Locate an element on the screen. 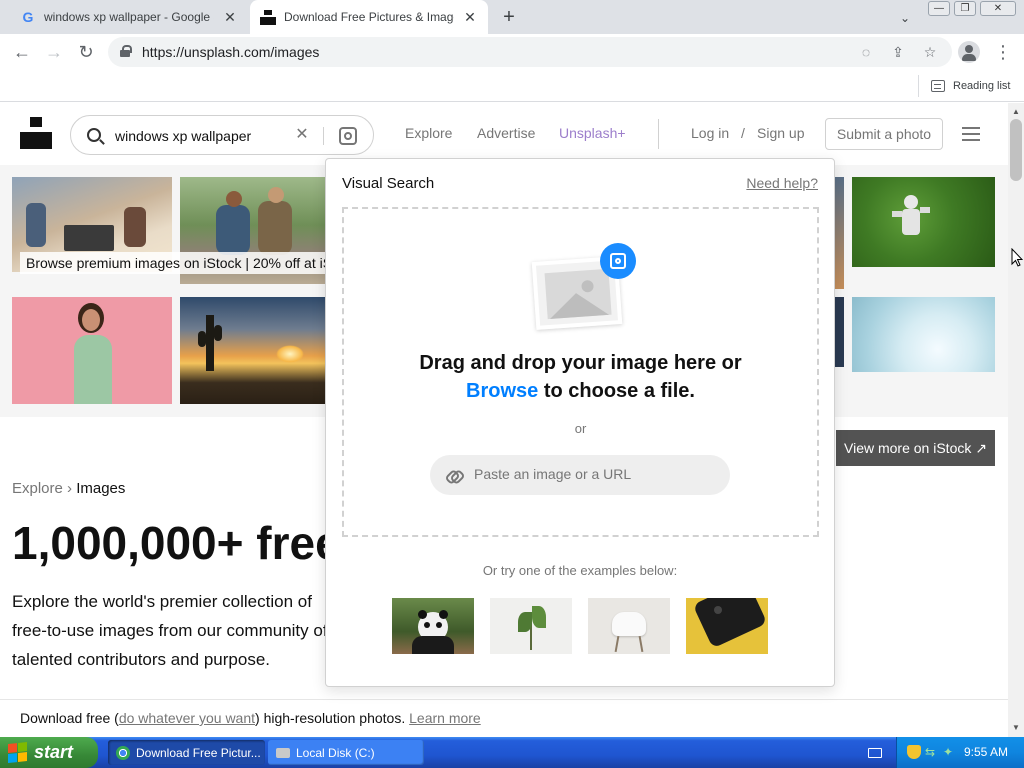 The height and width of the screenshot is (768, 1024). page-title: 1,000,000+ free is located at coordinates (172, 543).